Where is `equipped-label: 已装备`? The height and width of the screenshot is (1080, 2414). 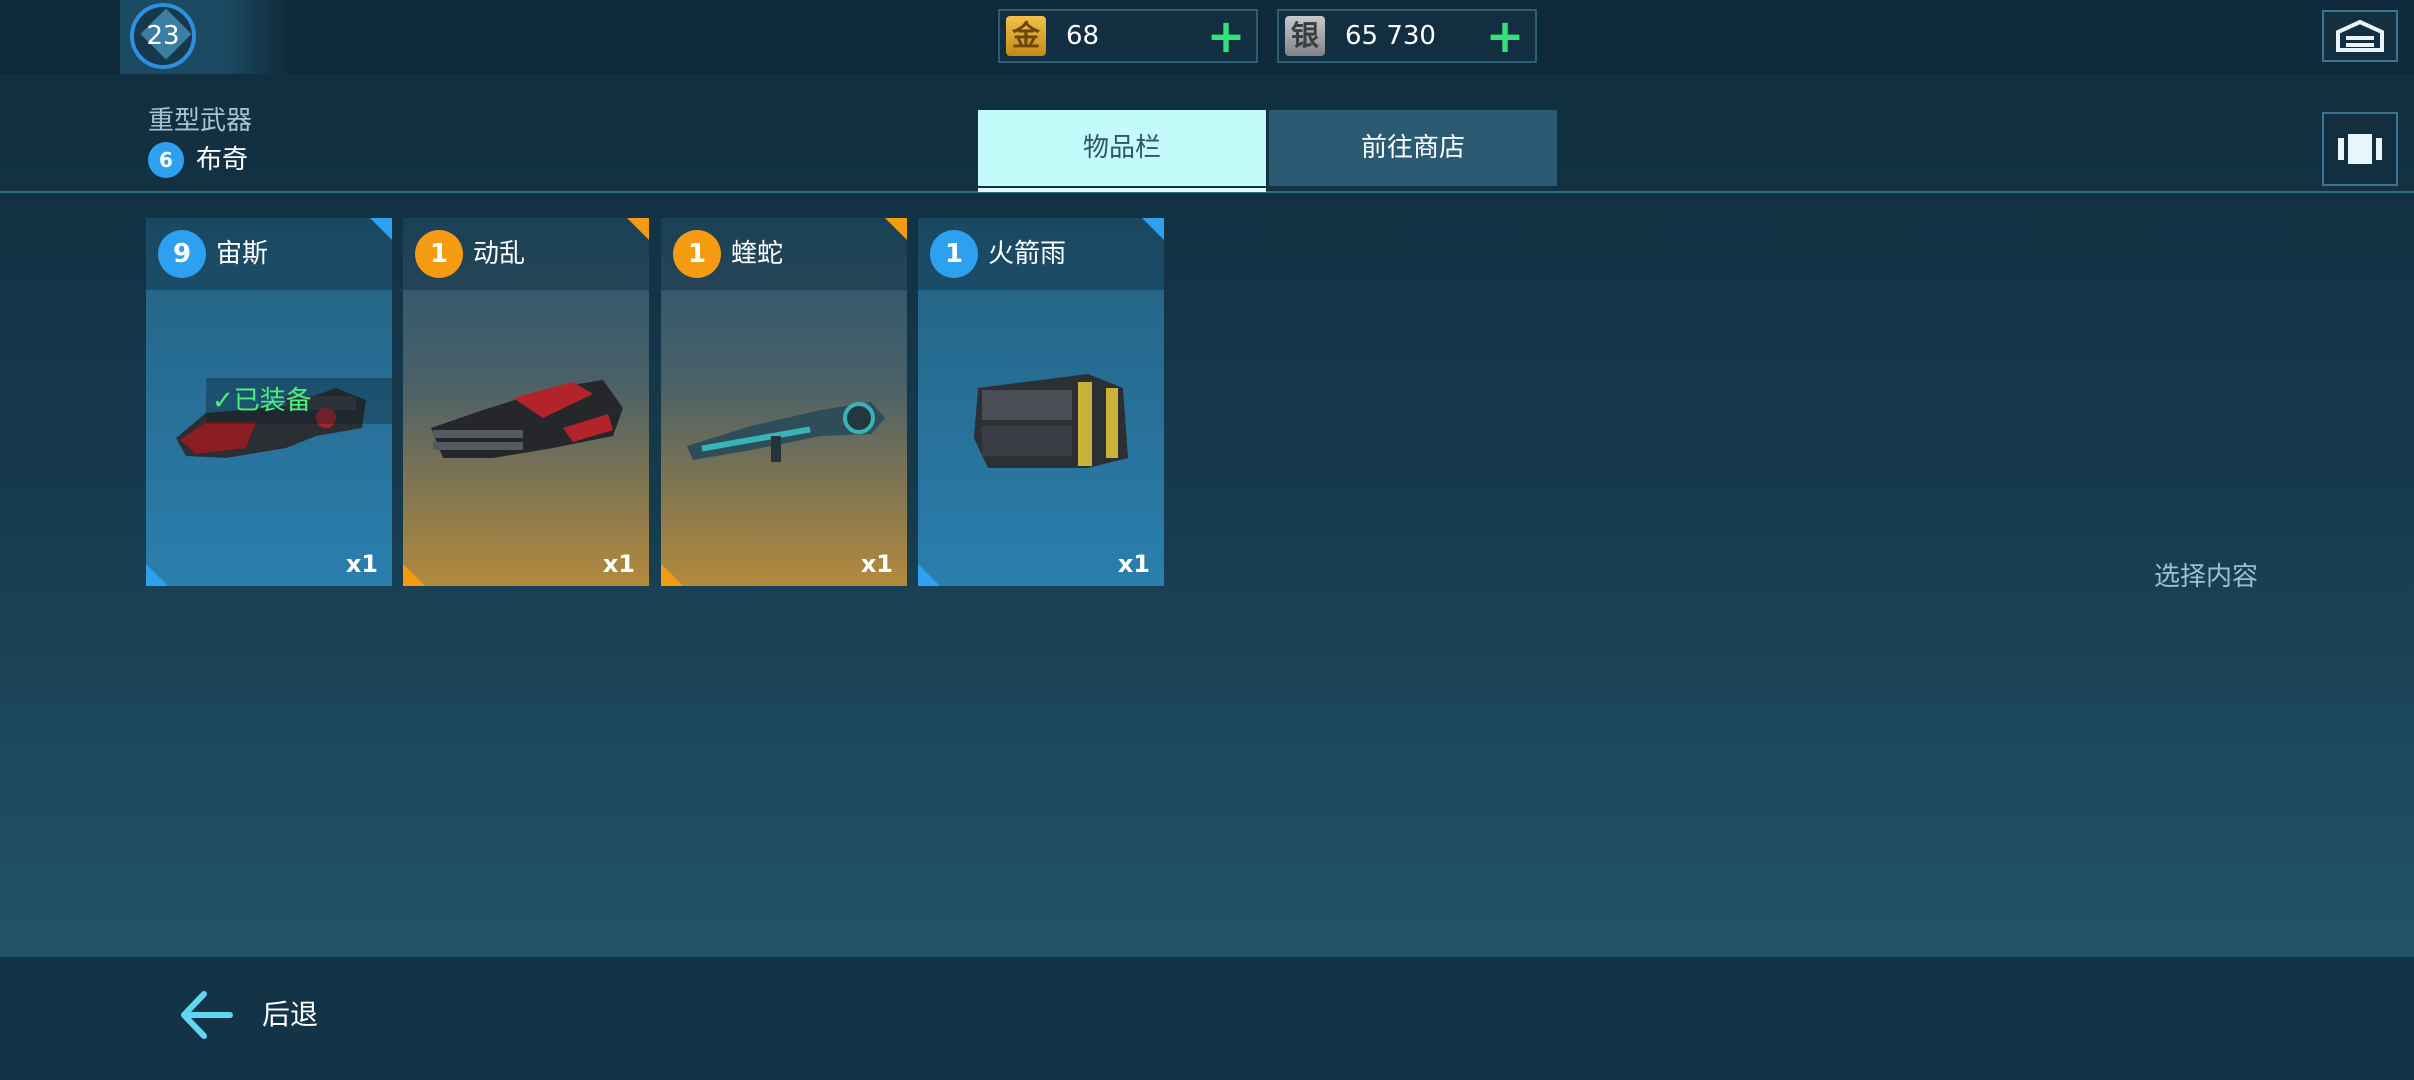 equipped-label: 已装备 is located at coordinates (272, 401).